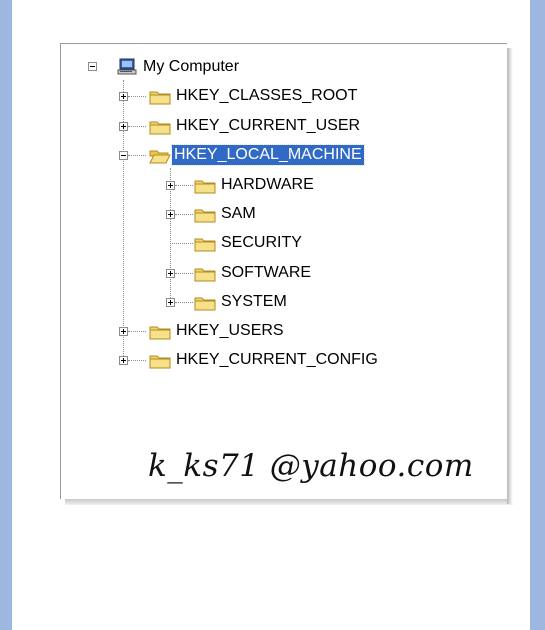 The width and height of the screenshot is (545, 630). Describe the element at coordinates (311, 466) in the screenshot. I see `author-email-watermark: k_ks71 @yahoo.com` at that location.